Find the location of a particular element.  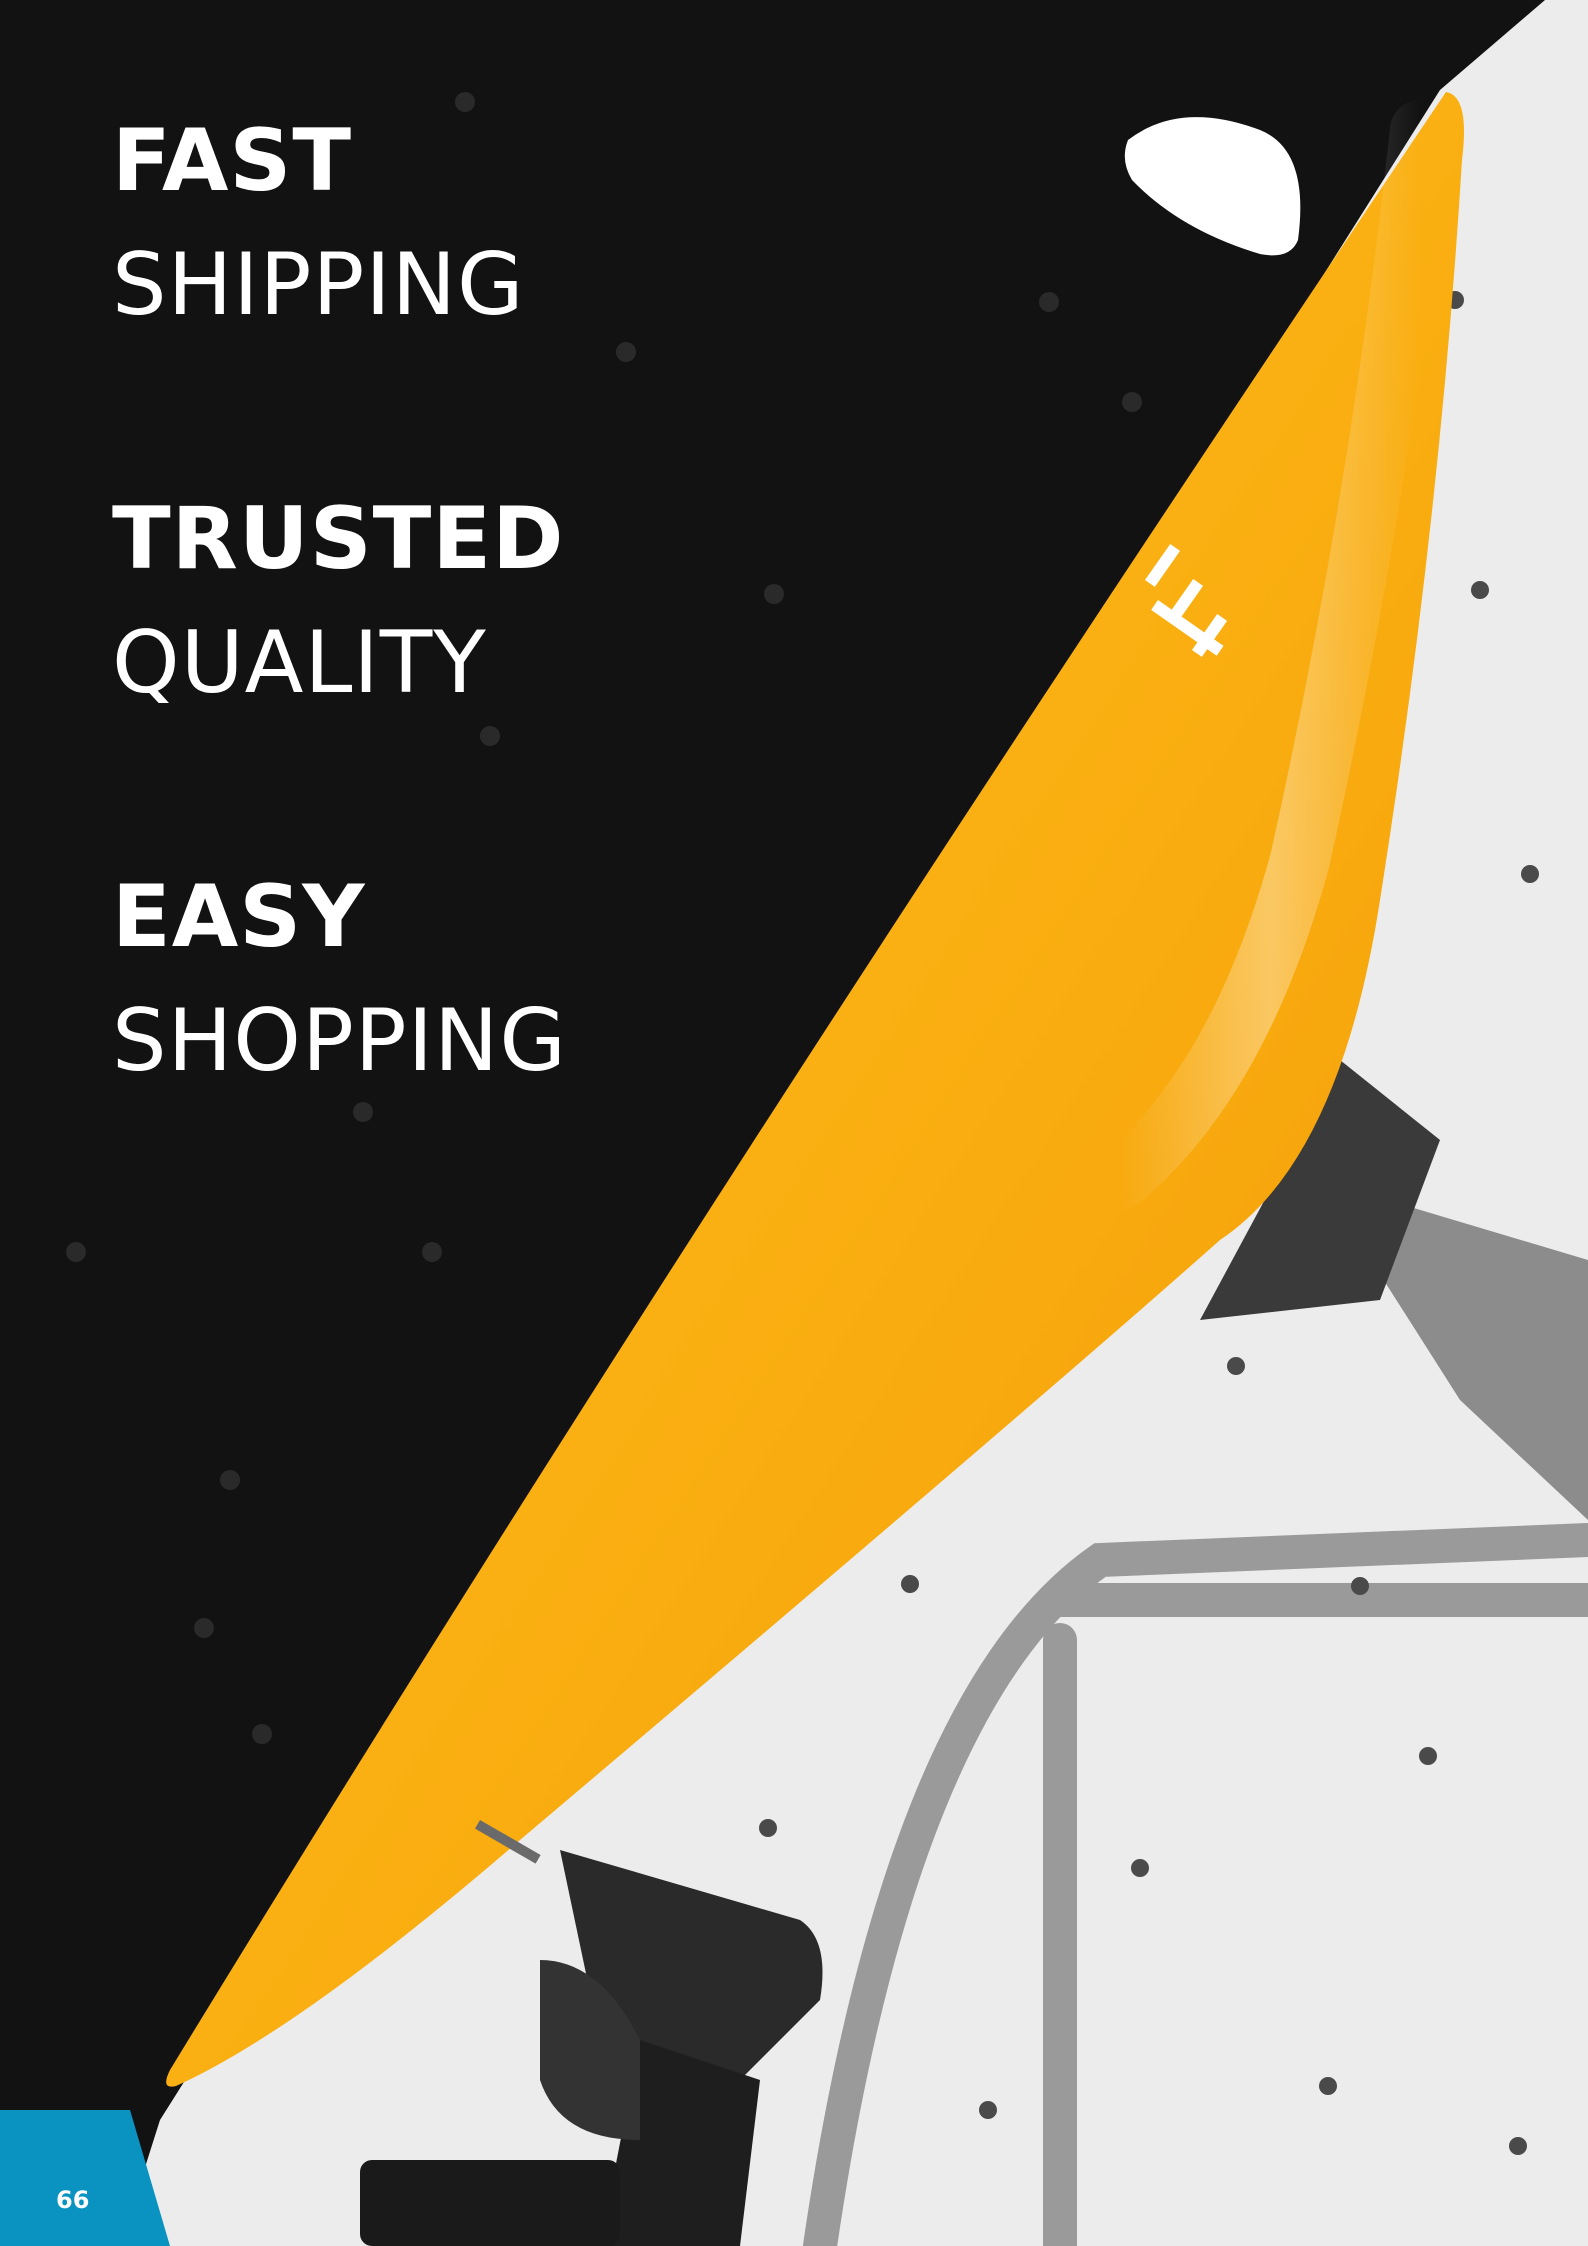

headline-bold: FAST is located at coordinates (232, 161).